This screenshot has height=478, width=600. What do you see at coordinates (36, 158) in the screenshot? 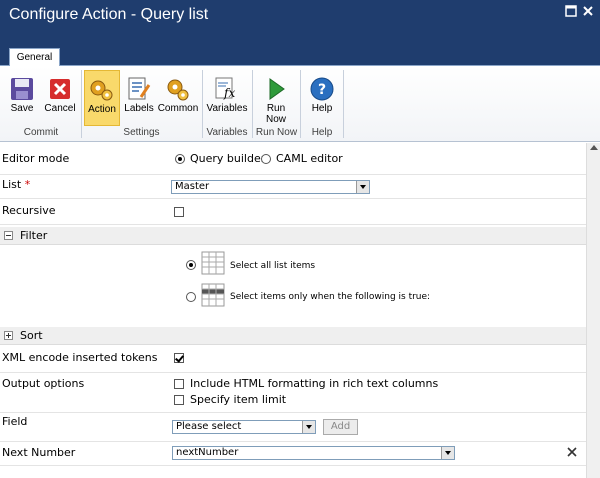
I see `editor-mode-label: Editor mode` at bounding box center [36, 158].